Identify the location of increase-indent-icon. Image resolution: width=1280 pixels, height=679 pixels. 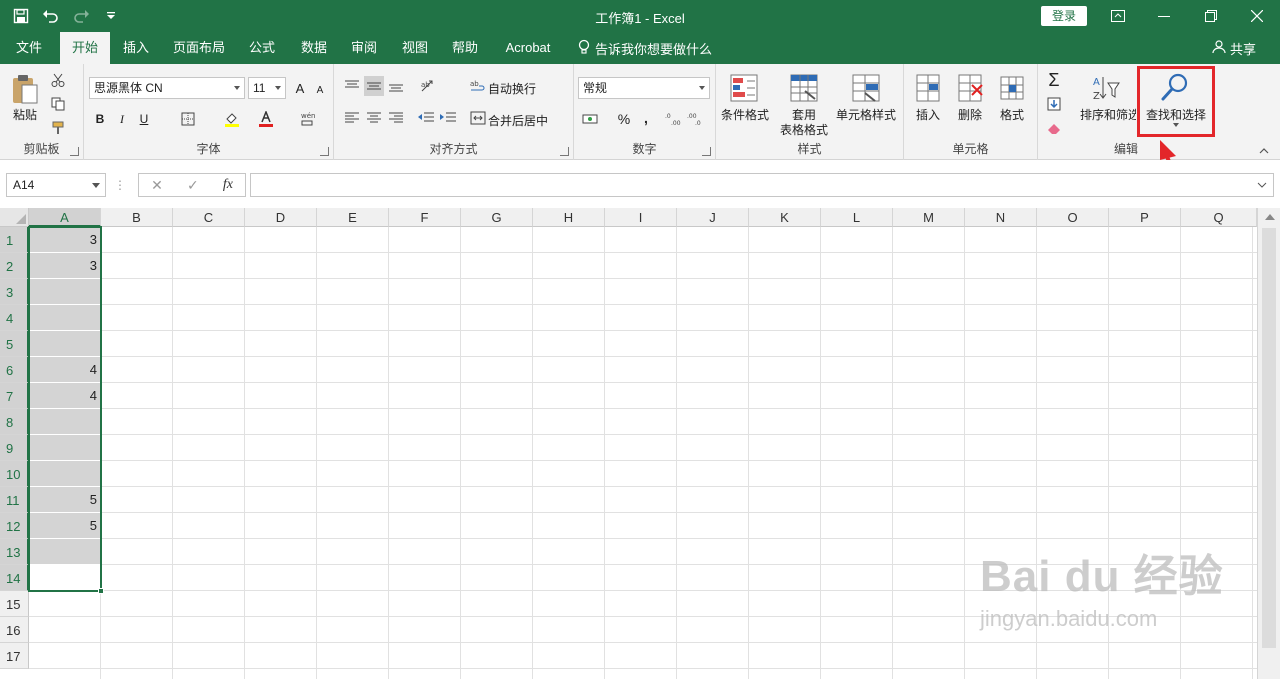
(448, 118).